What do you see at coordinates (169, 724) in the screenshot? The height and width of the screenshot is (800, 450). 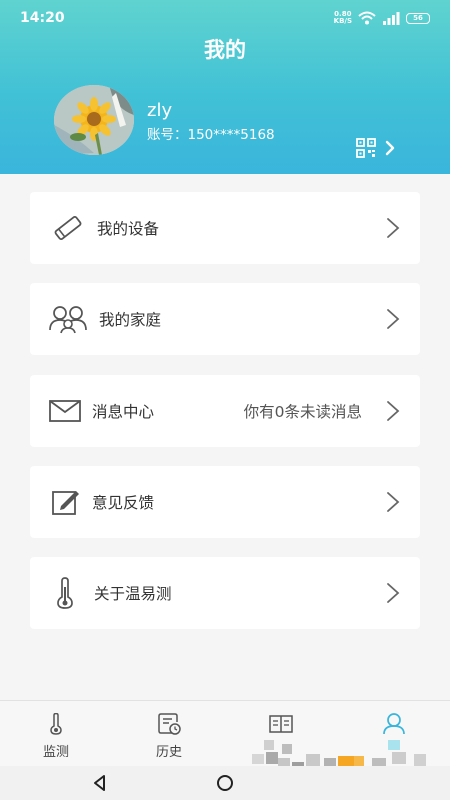 I see `history-icon` at bounding box center [169, 724].